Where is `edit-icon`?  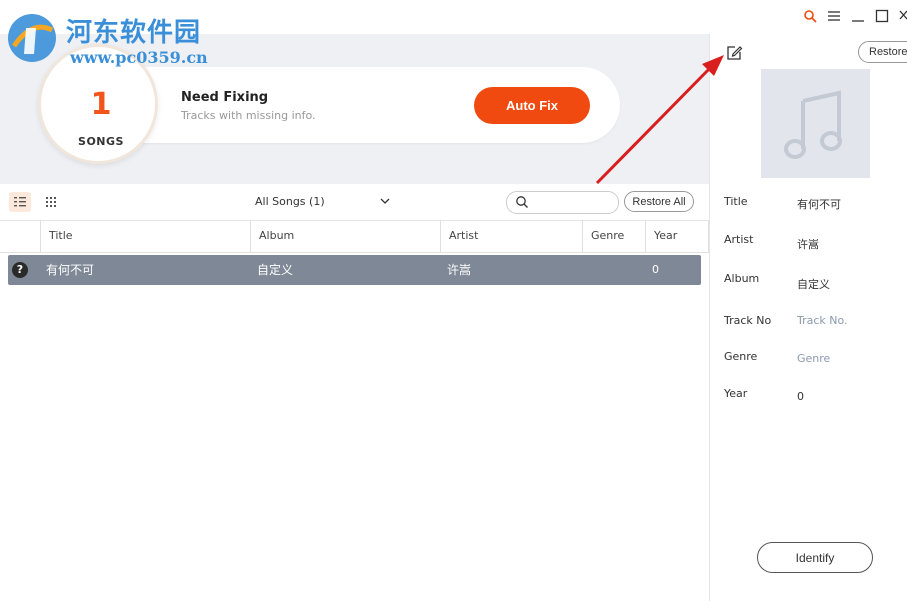
edit-icon is located at coordinates (734, 53).